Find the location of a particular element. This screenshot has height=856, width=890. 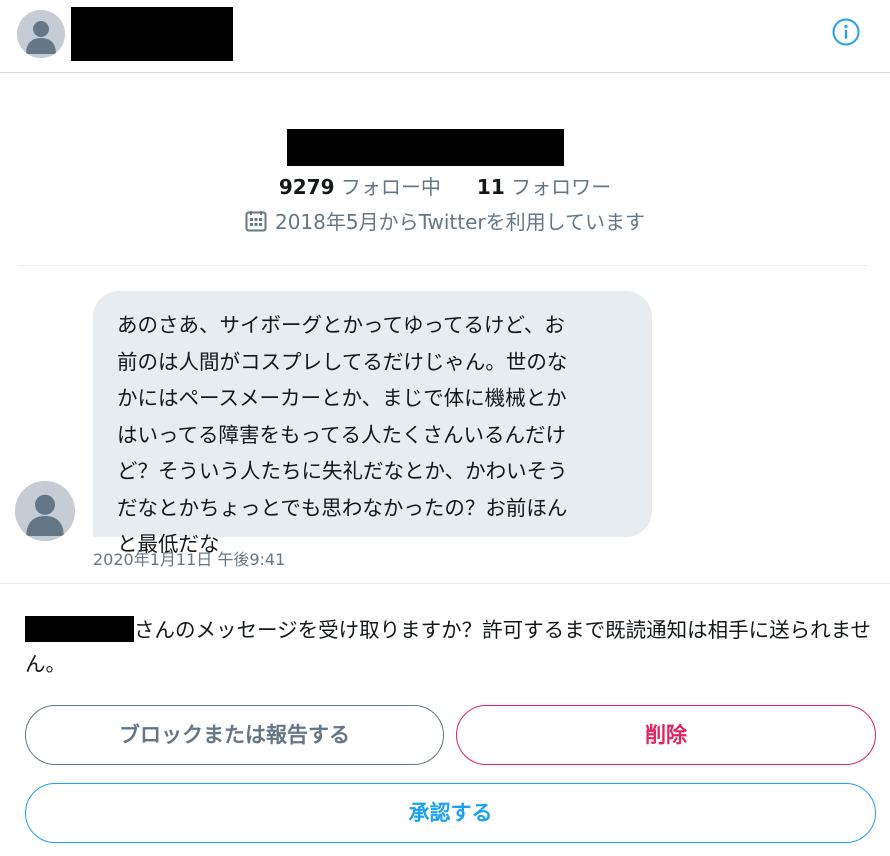

redacted-username is located at coordinates (152, 34).